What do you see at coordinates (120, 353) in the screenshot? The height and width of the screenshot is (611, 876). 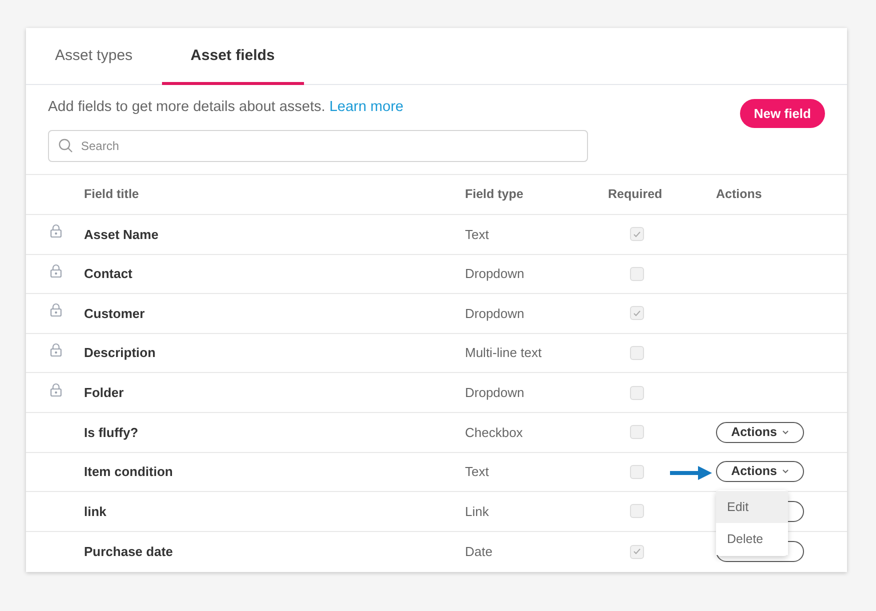 I see `field-title: Description` at bounding box center [120, 353].